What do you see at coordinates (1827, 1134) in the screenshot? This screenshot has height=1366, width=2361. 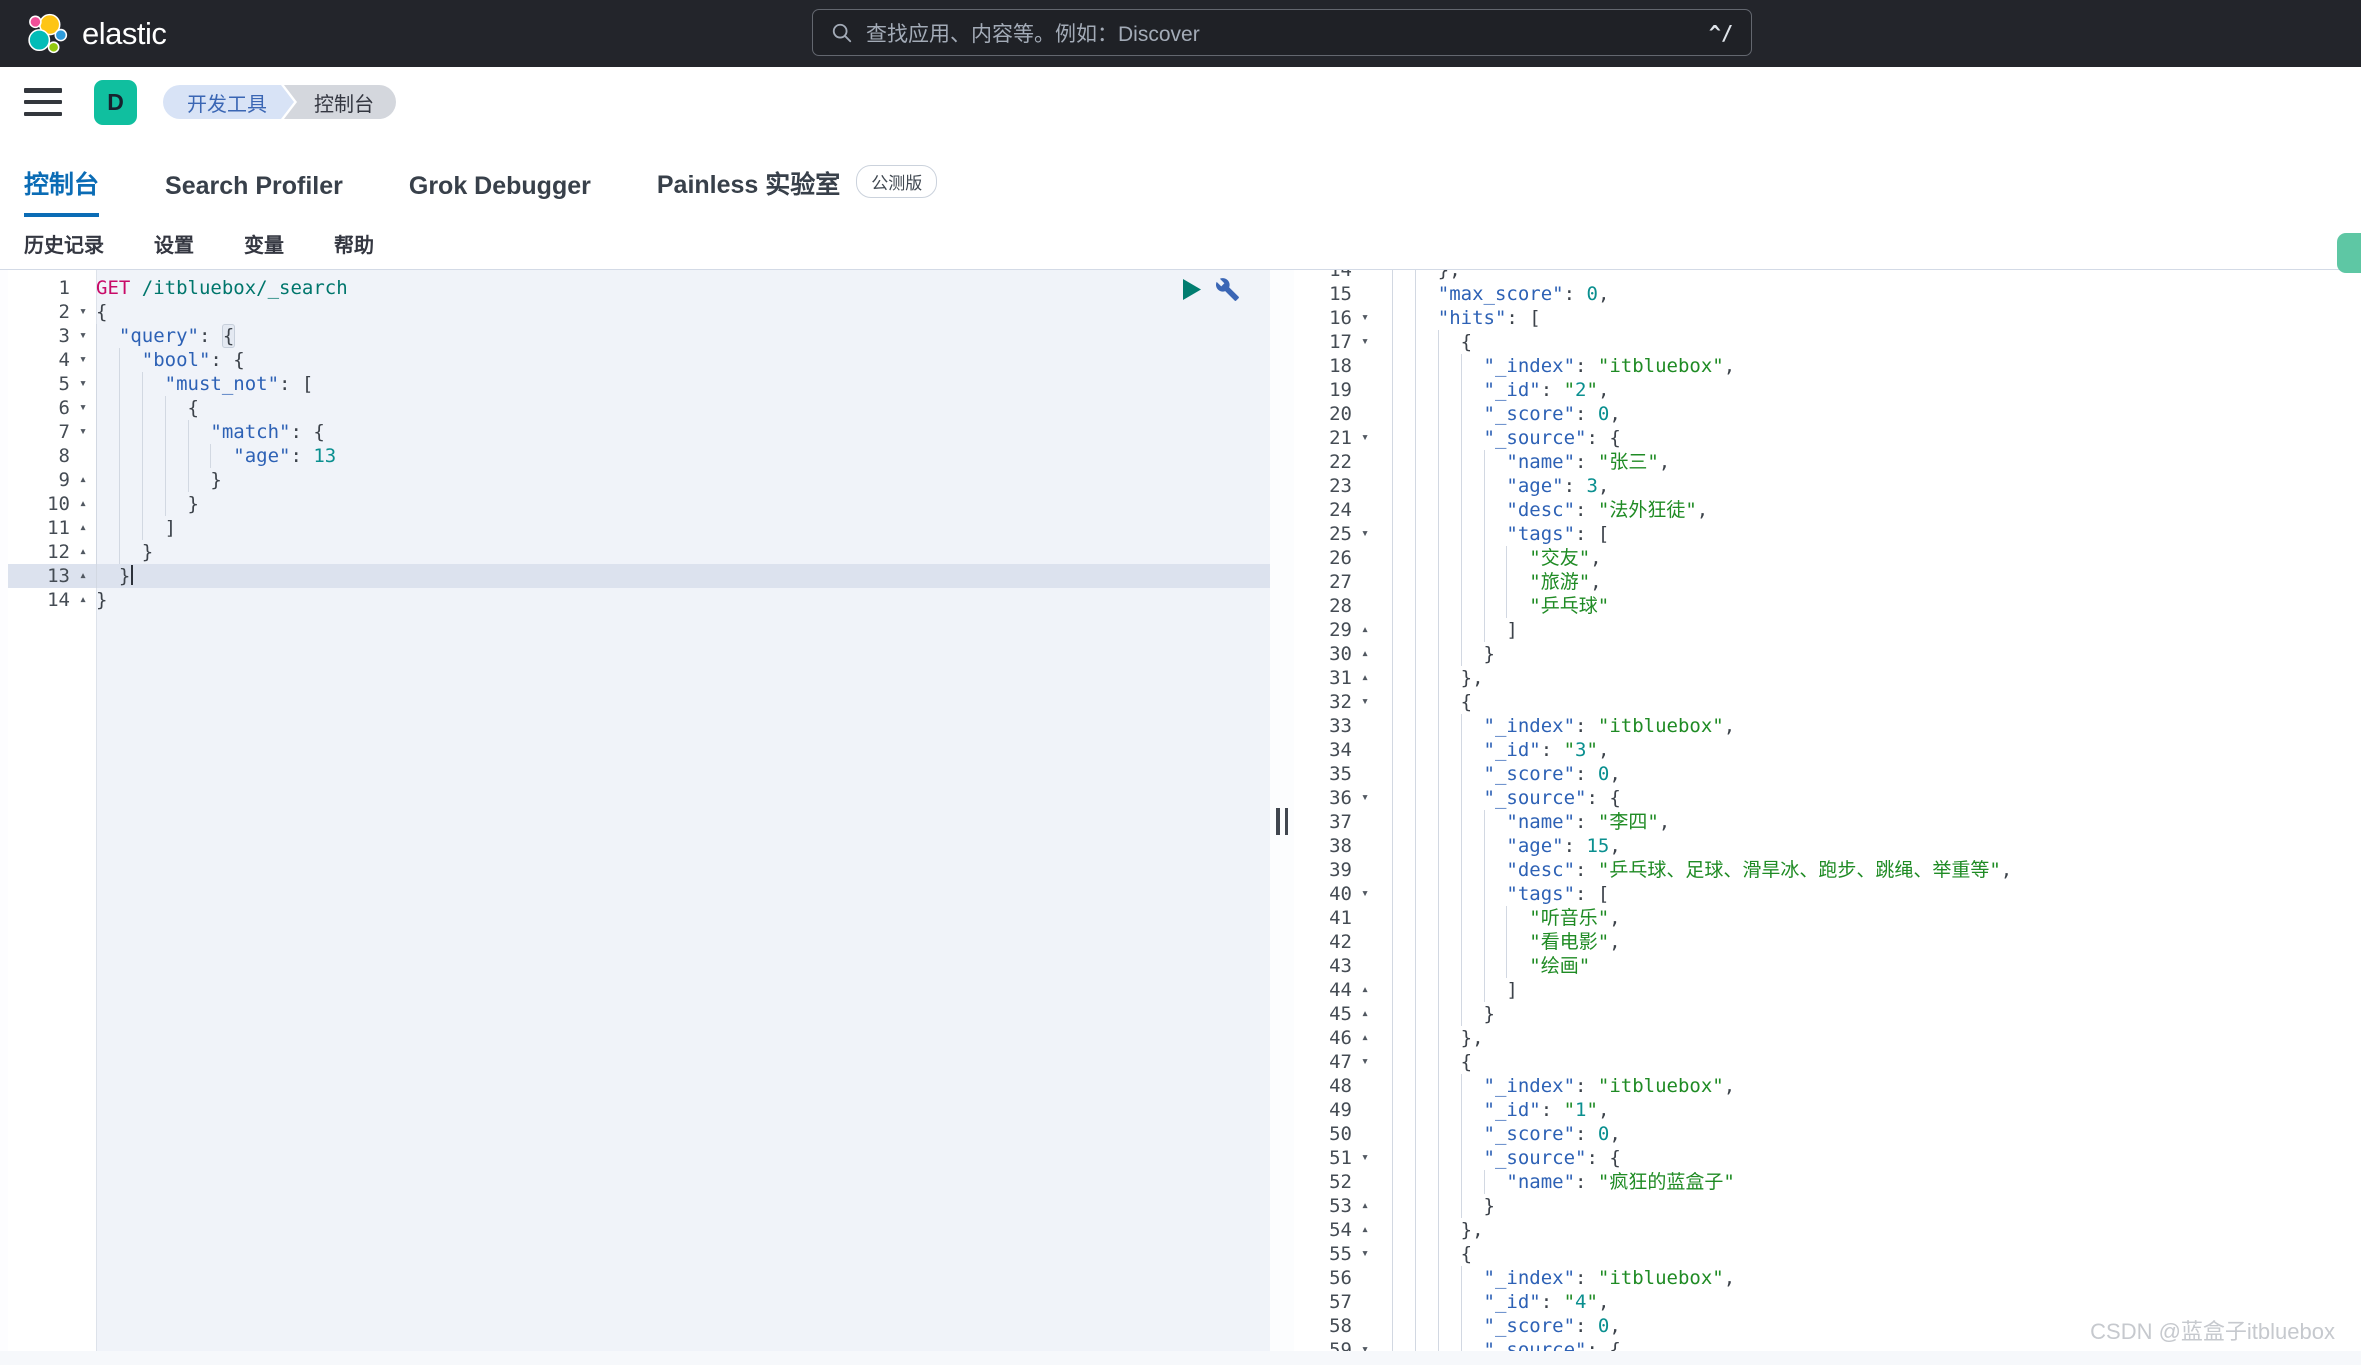 I see `code-line: 50 "_score": 0,` at bounding box center [1827, 1134].